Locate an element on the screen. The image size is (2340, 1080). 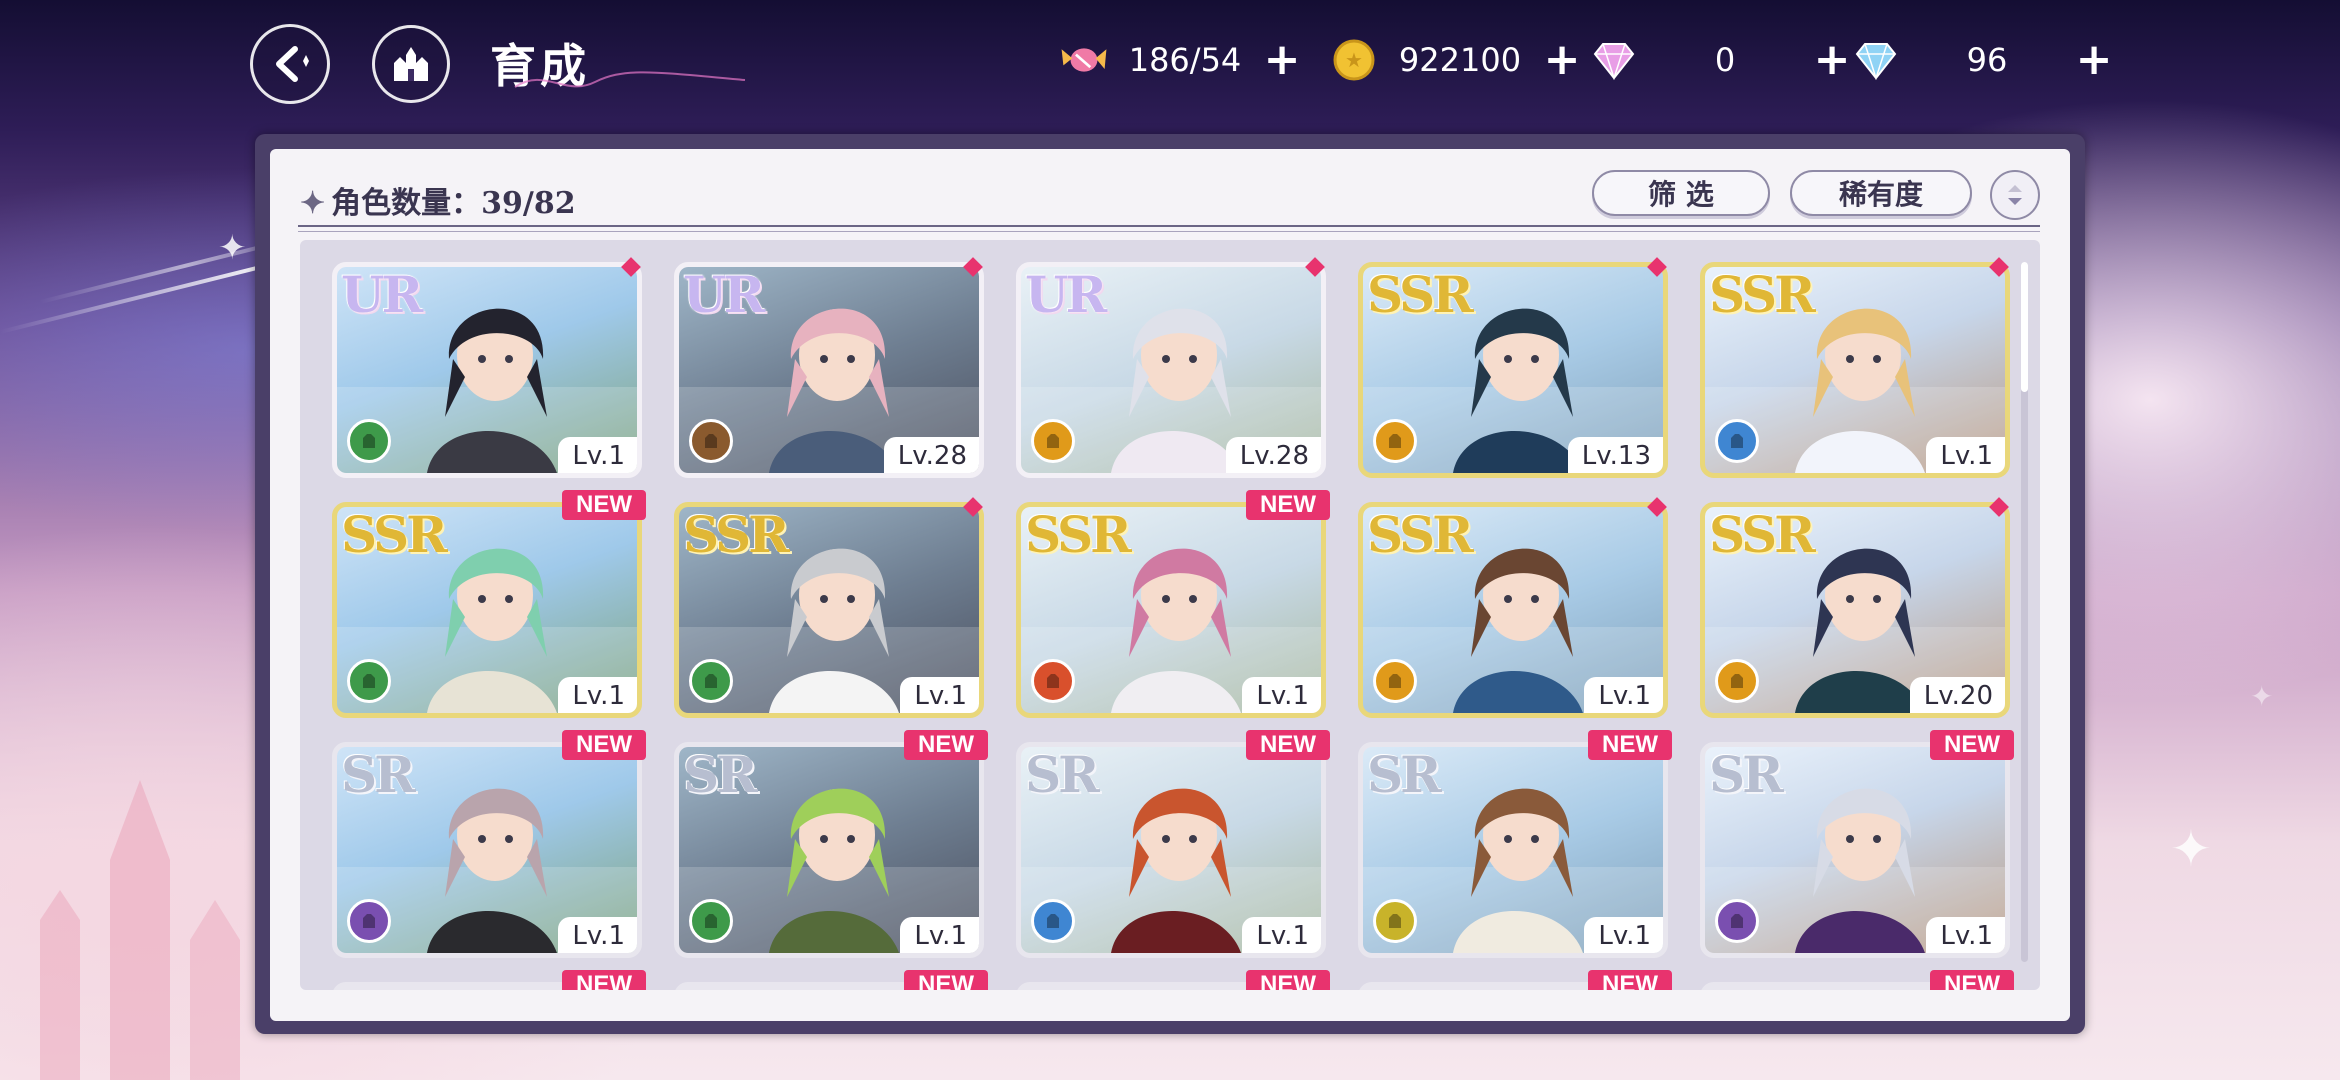
character-card: UR Lv.1 is located at coordinates (487, 370).